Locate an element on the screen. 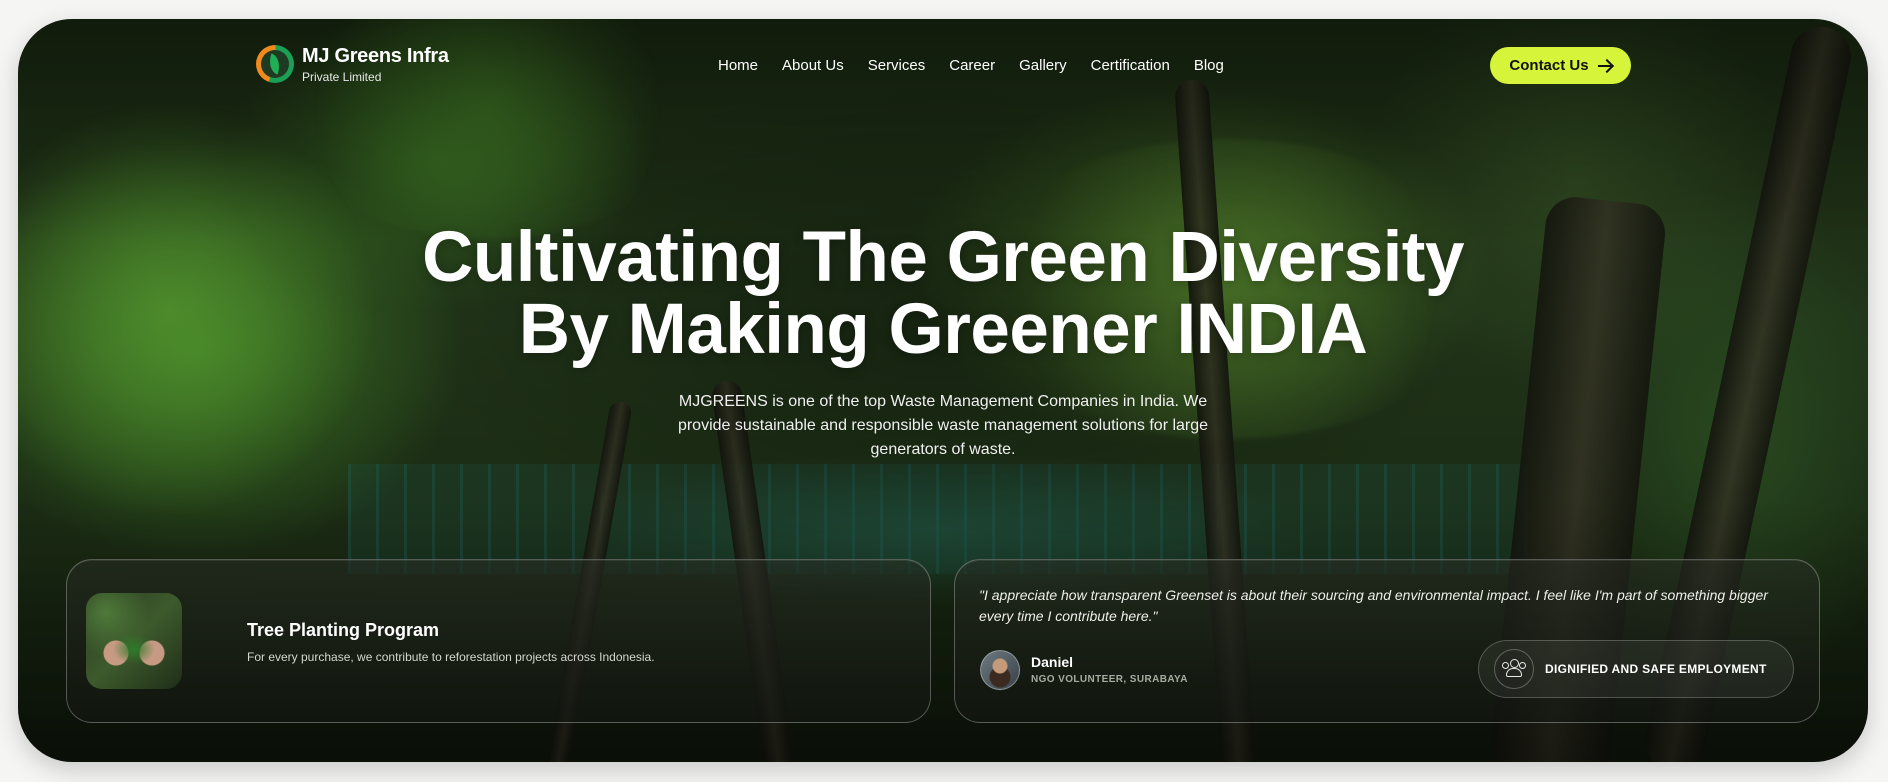 Image resolution: width=1888 pixels, height=782 pixels. hero-headline-line-1: Cultivating The Green Diversity is located at coordinates (943, 257).